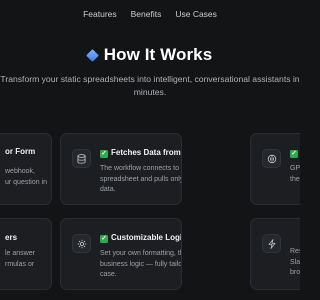  Describe the element at coordinates (81, 243) in the screenshot. I see `gear-icon` at that location.